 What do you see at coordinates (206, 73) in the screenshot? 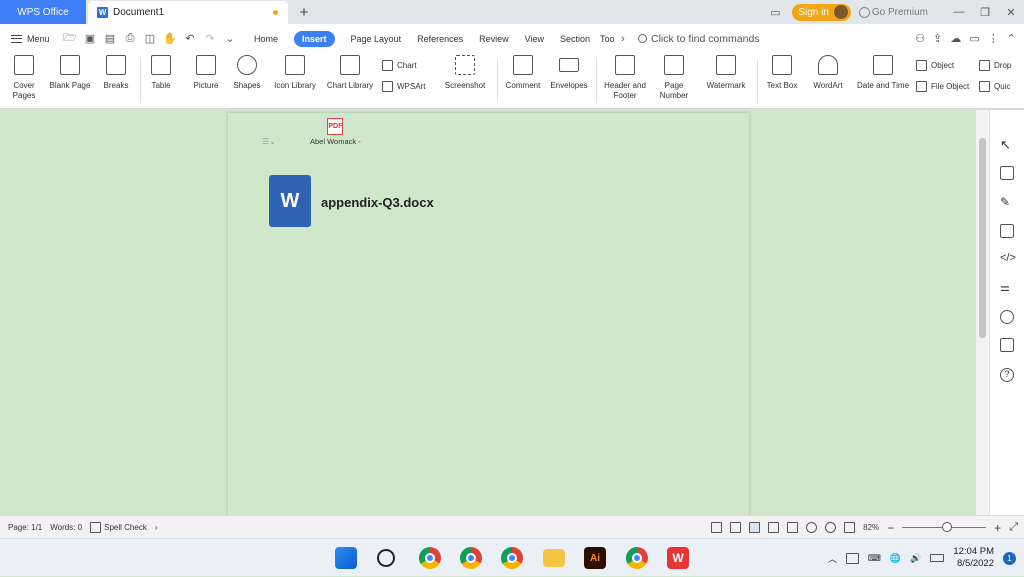
I see `picture-button: Picture` at bounding box center [206, 73].